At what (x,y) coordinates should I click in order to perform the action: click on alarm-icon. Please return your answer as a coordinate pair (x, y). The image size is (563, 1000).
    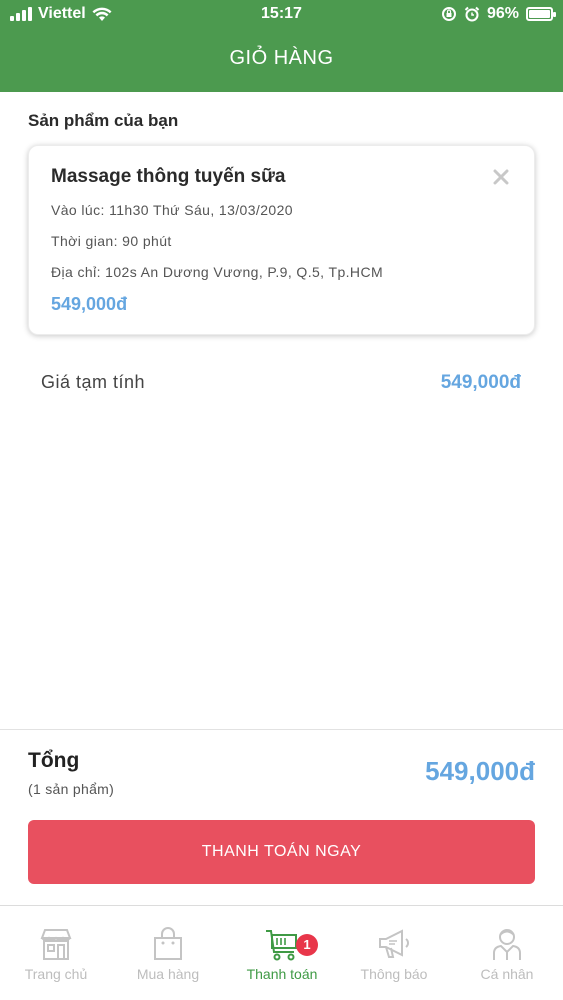
    Looking at the image, I should click on (472, 14).